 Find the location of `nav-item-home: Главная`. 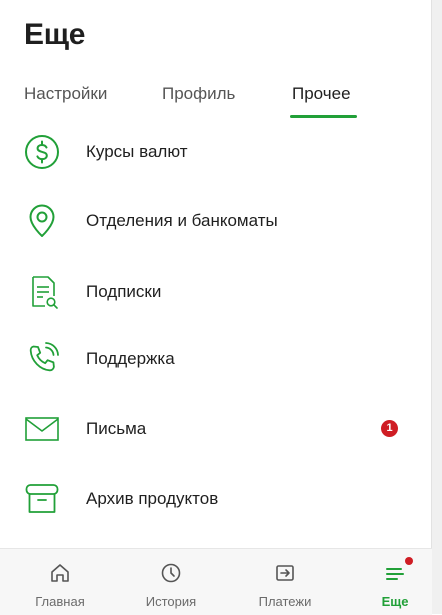

nav-item-home: Главная is located at coordinates (60, 582).